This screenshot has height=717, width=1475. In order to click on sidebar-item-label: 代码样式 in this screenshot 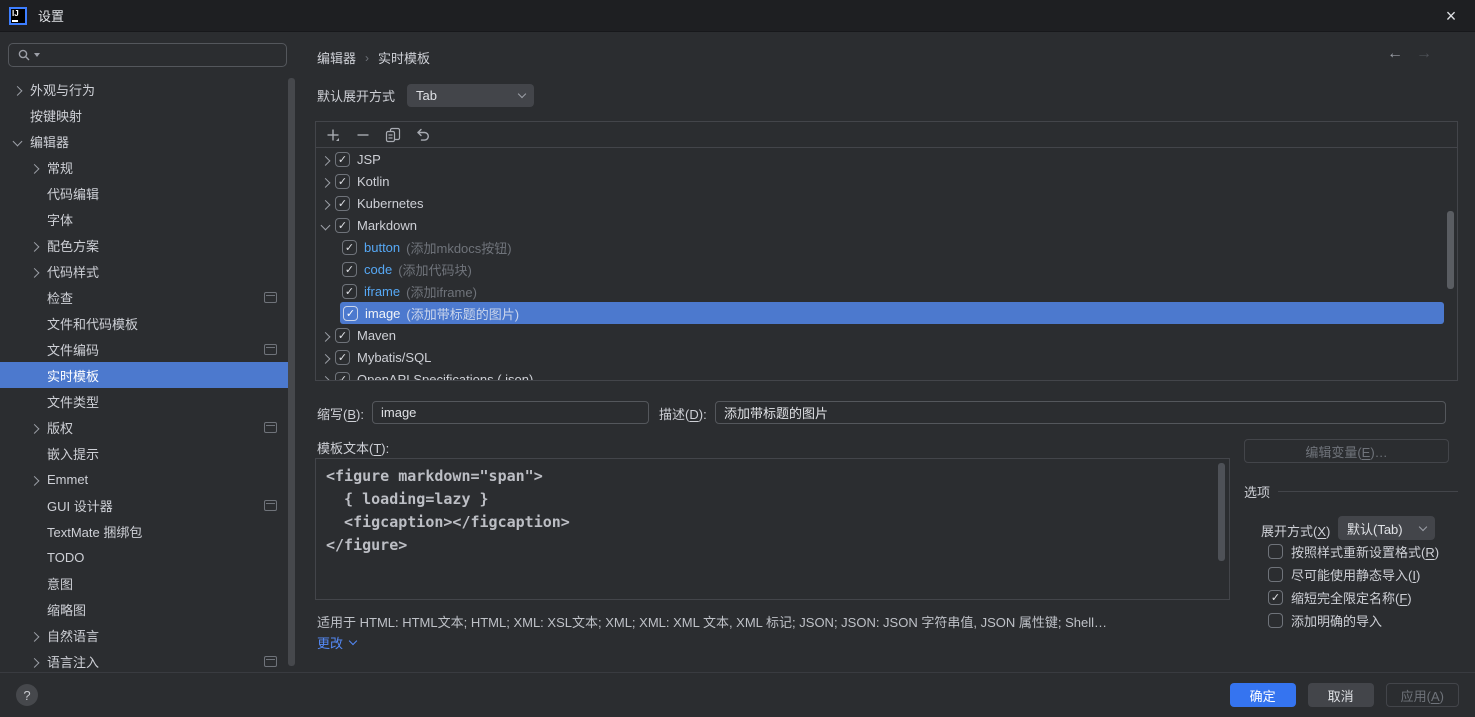, I will do `click(73, 272)`.